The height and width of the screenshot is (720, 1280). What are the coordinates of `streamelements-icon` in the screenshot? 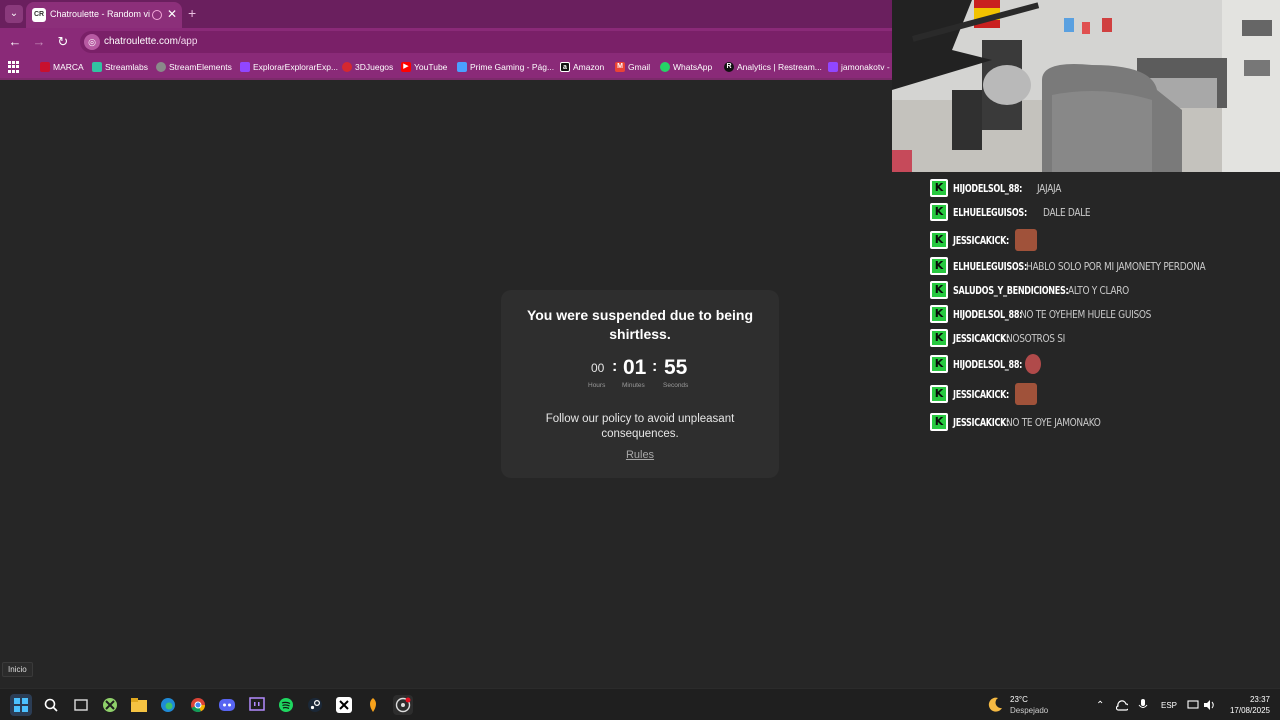 It's located at (161, 67).